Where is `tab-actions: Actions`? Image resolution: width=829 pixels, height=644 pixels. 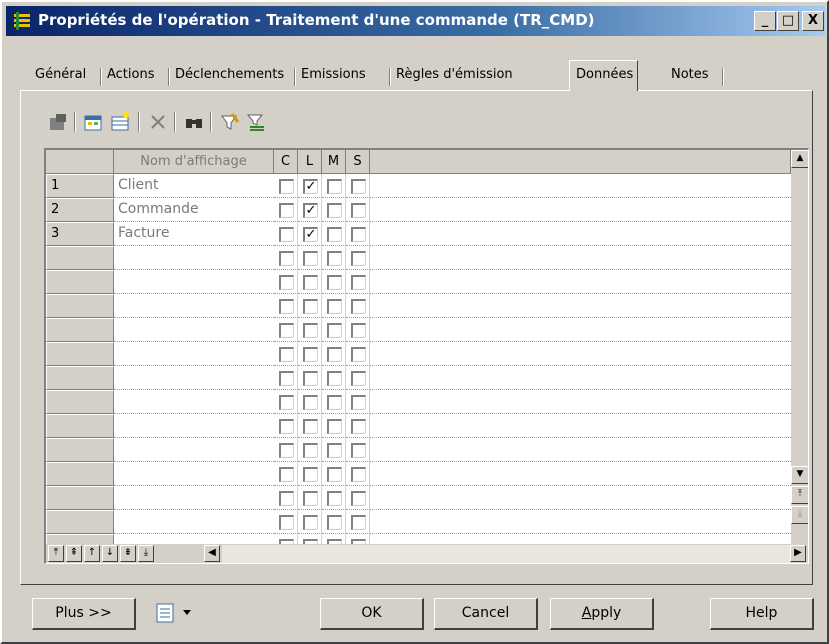
tab-actions: Actions is located at coordinates (129, 77).